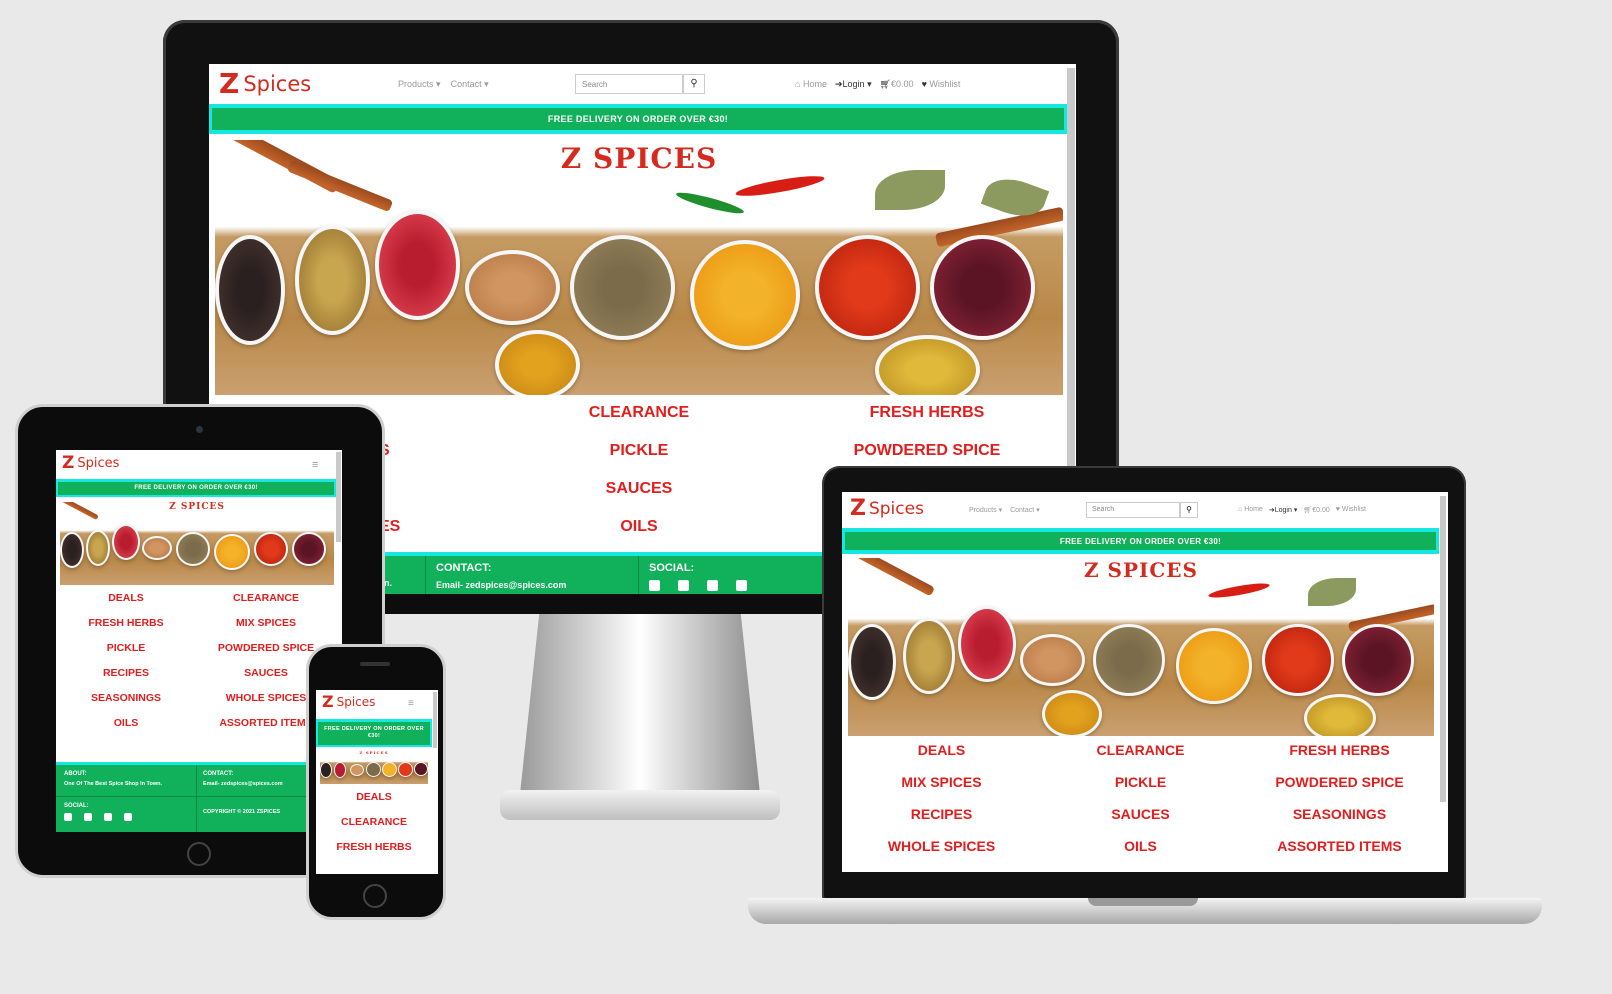  I want to click on phone-home-button, so click(375, 896).